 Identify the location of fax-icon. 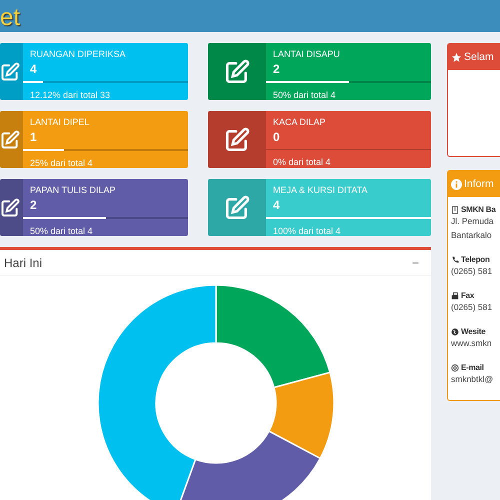
(455, 296).